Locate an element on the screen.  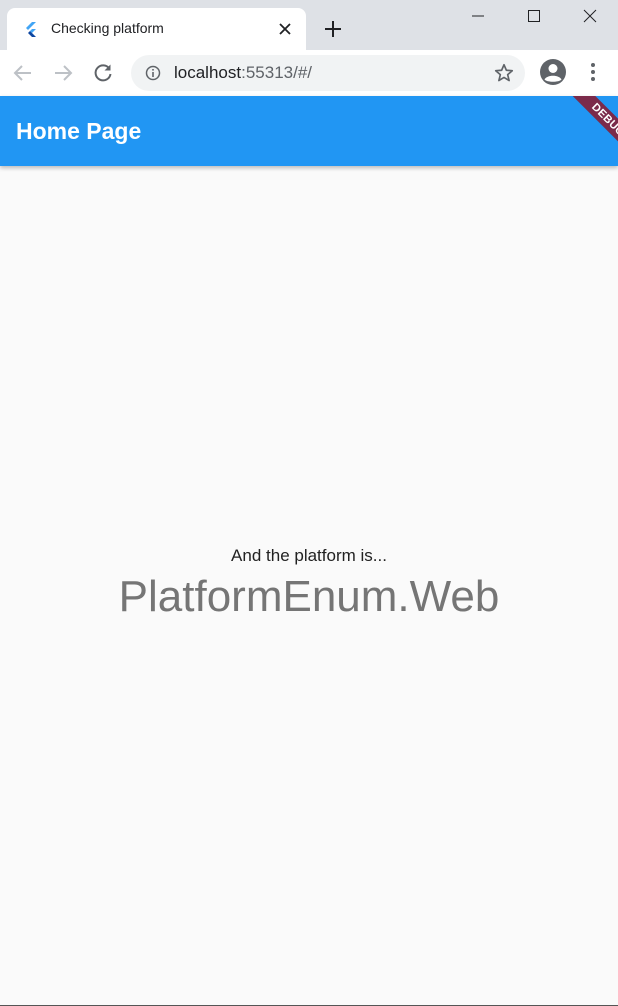
url-text: localhost:55313/#/ is located at coordinates (243, 73).